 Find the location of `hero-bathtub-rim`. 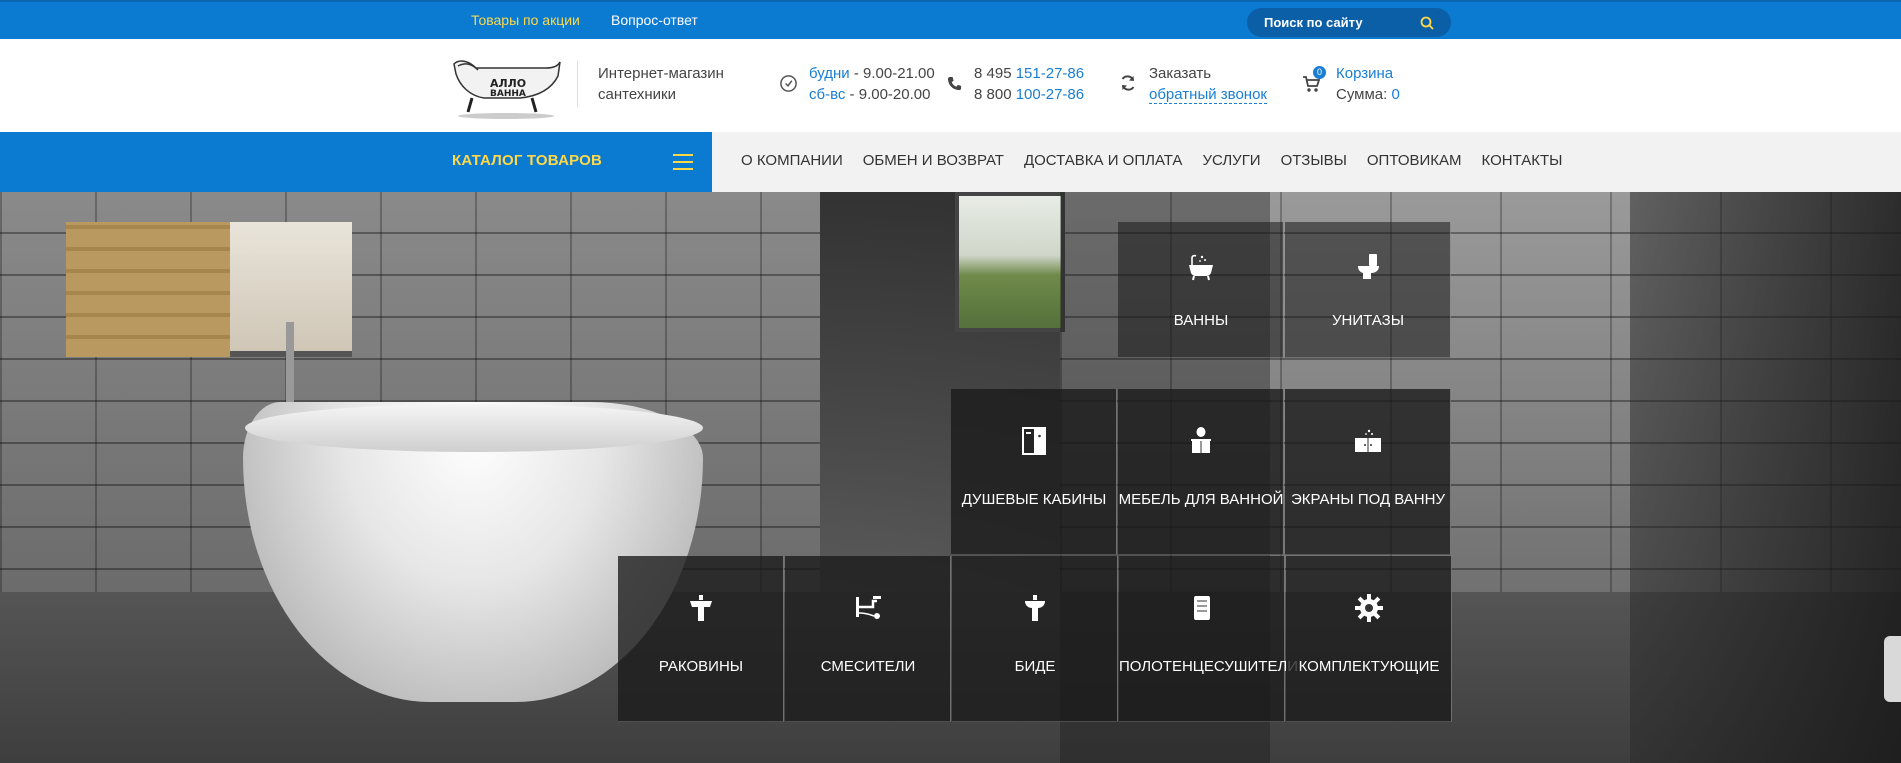

hero-bathtub-rim is located at coordinates (474, 428).